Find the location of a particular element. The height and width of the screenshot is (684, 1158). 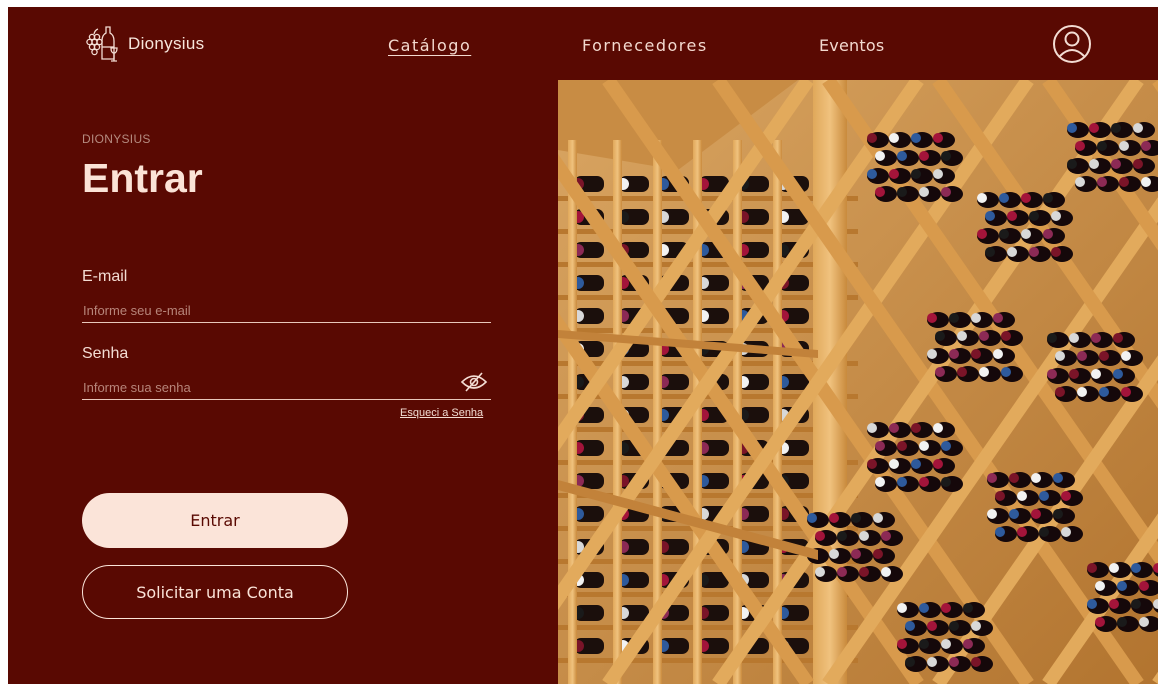

password-label: Senha is located at coordinates (105, 353).